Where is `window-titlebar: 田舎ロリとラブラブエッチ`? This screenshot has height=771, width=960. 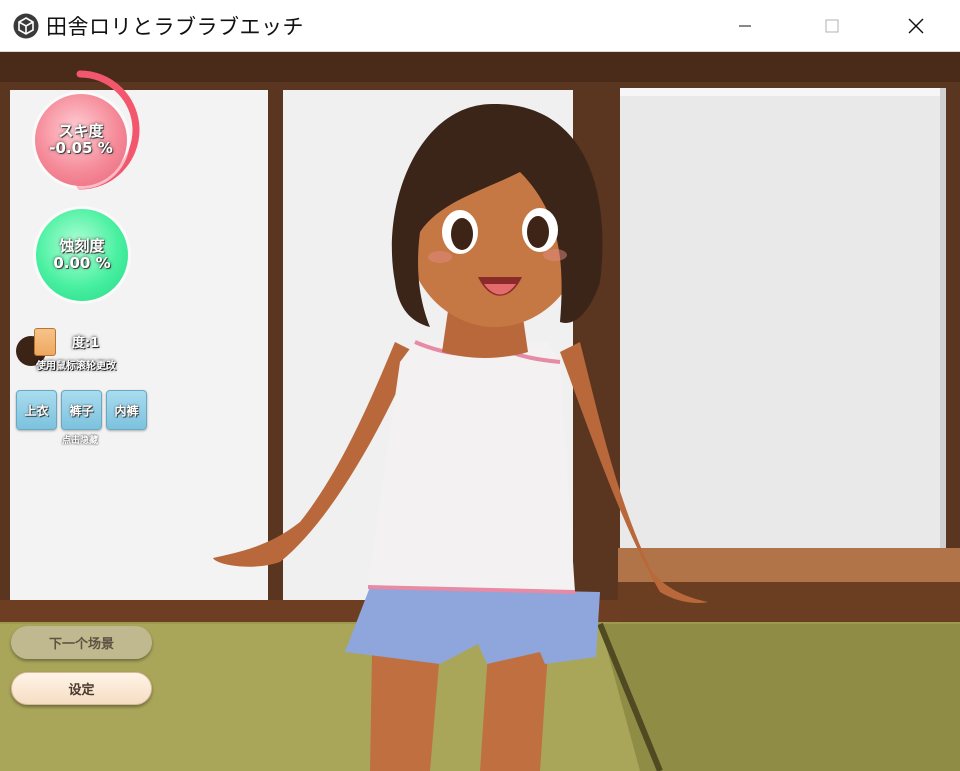
window-titlebar: 田舎ロリとラブラブエッチ is located at coordinates (480, 26).